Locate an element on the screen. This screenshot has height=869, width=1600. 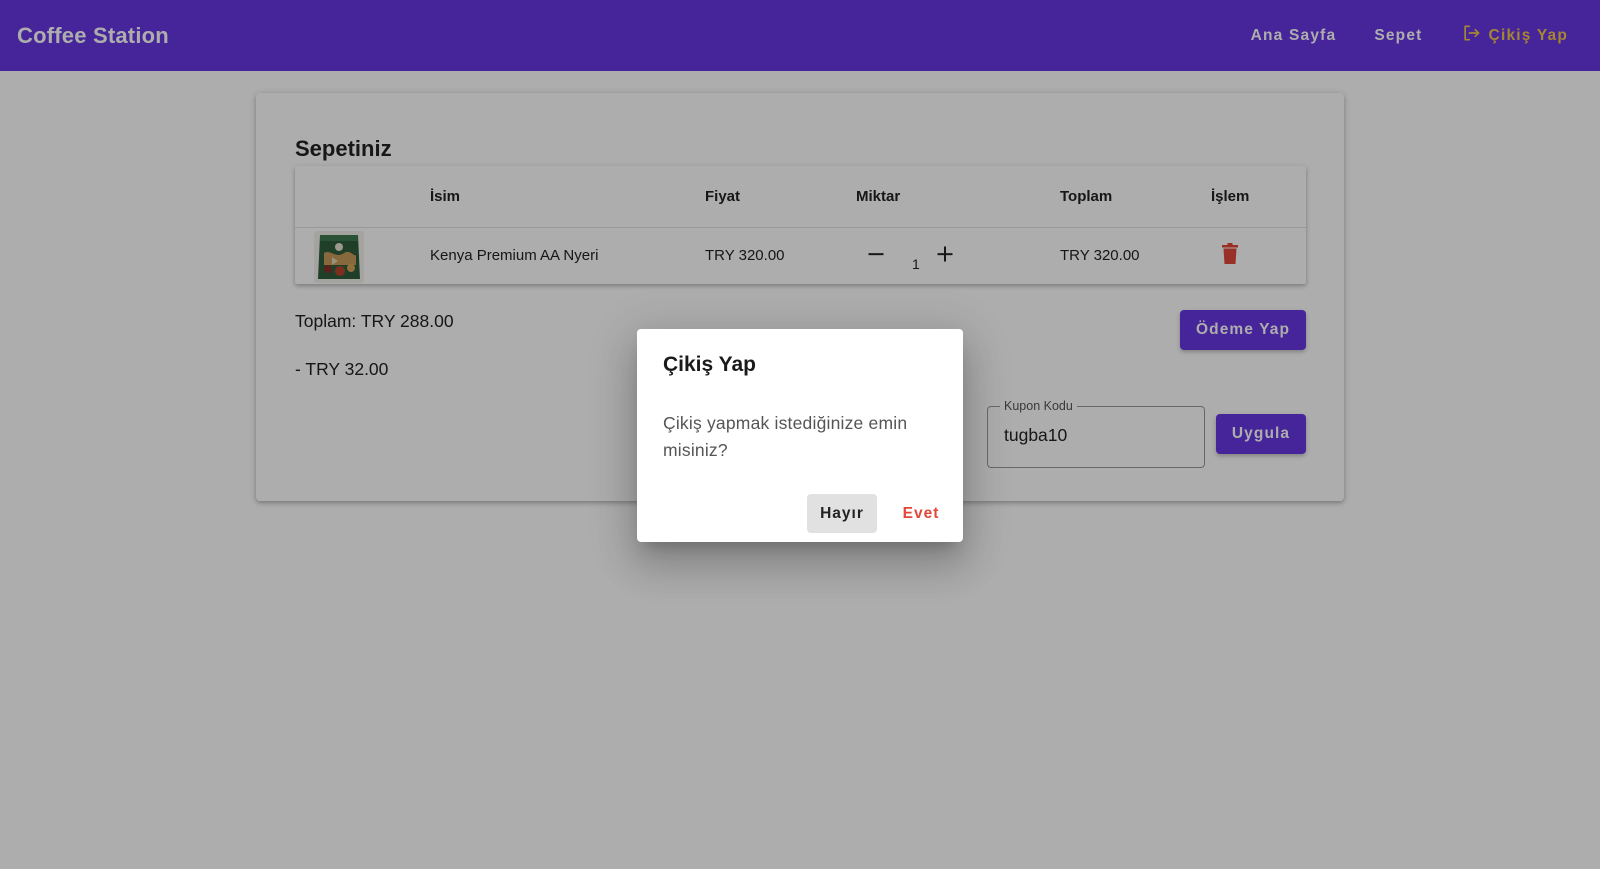
dialog-message: Çikiş yapmak istediğinize emin misiniz? is located at coordinates (785, 436).